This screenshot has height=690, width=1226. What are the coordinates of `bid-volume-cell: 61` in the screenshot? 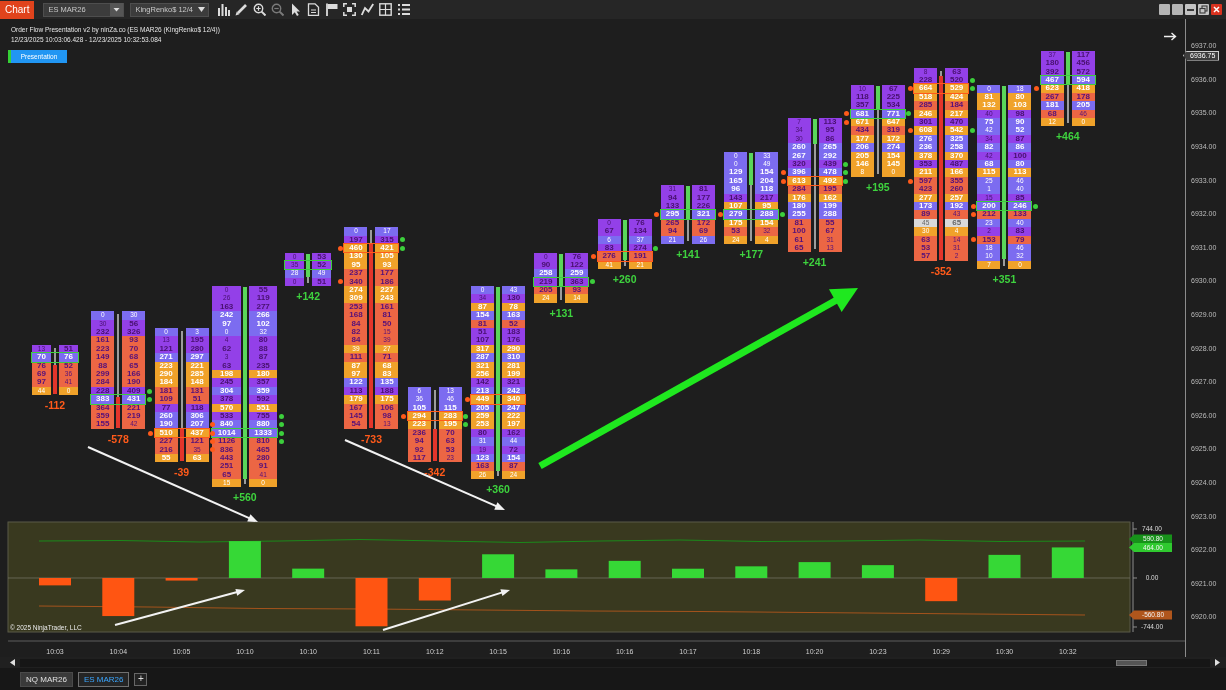 It's located at (799, 239).